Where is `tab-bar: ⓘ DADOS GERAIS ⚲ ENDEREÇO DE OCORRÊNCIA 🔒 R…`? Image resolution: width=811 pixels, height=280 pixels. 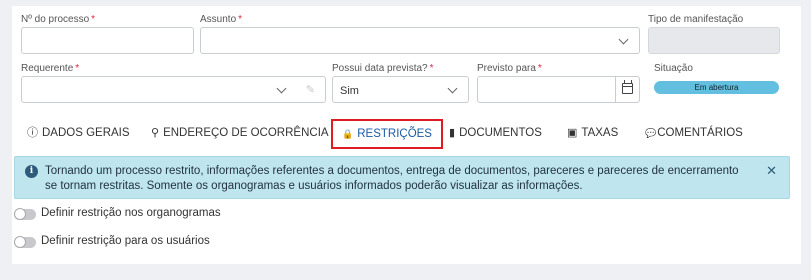 tab-bar: ⓘ DADOS GERAIS ⚲ ENDEREÇO DE OCORRÊNCIA 🔒 R… is located at coordinates (406, 134).